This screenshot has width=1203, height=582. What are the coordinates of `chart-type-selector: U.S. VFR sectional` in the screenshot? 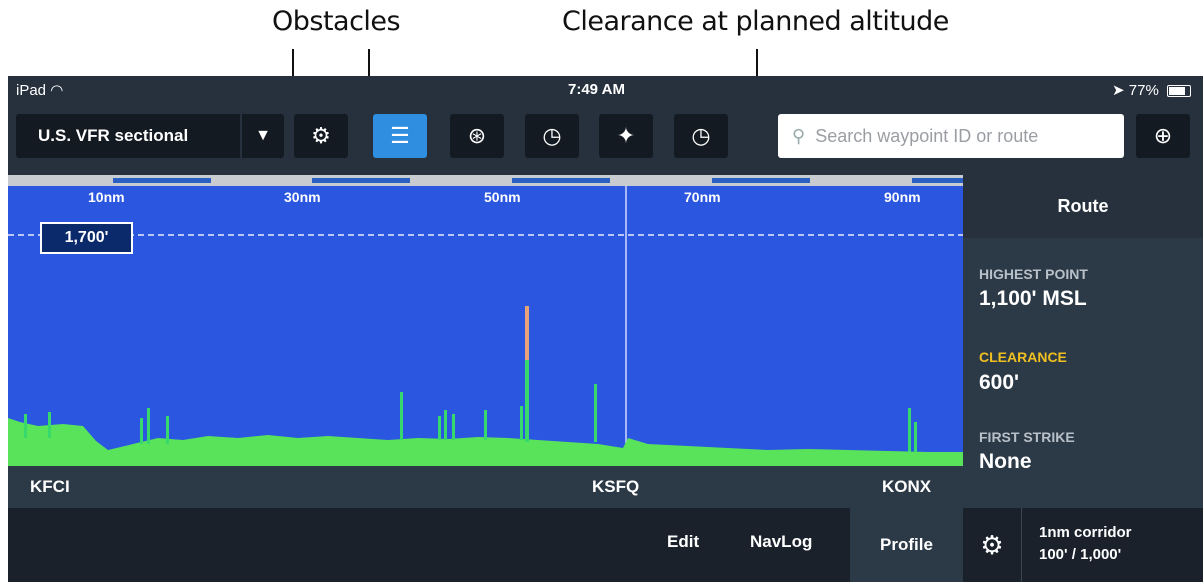 It's located at (128, 136).